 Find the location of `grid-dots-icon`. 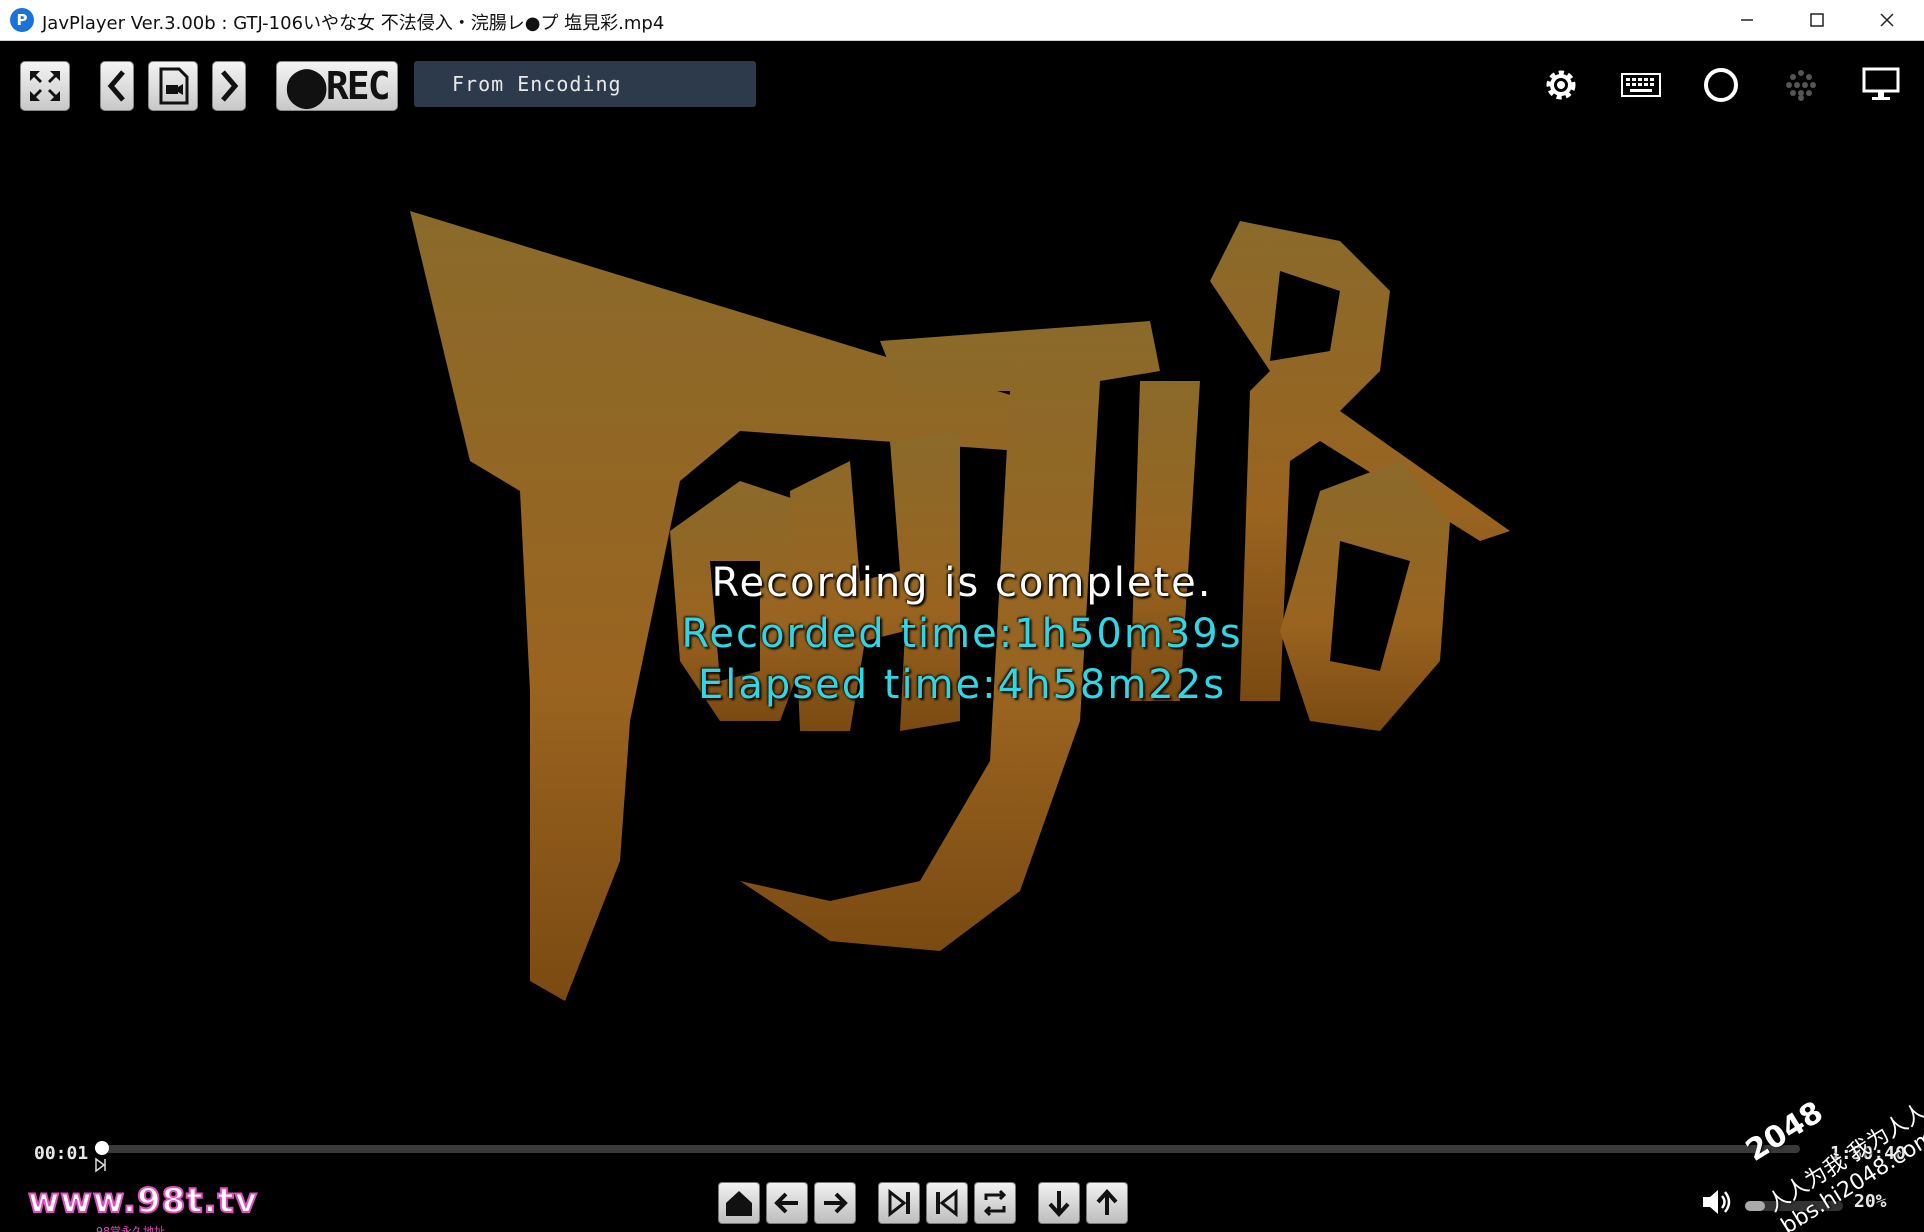

grid-dots-icon is located at coordinates (1801, 85).